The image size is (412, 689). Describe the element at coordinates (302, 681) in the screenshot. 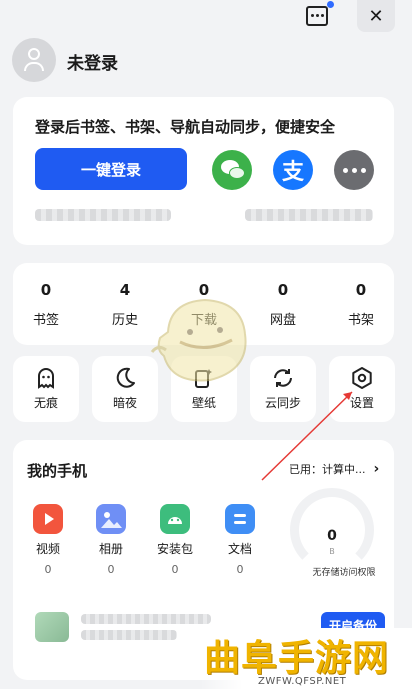

I see `watermark-url: ZWFW.QFSP.NET` at that location.